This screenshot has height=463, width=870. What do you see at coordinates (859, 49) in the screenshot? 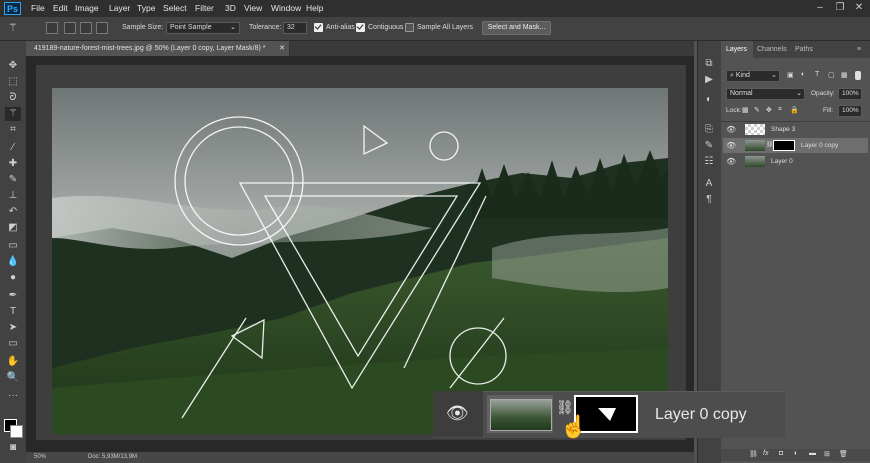
I see `panel-menu-icon: ≡` at bounding box center [859, 49].